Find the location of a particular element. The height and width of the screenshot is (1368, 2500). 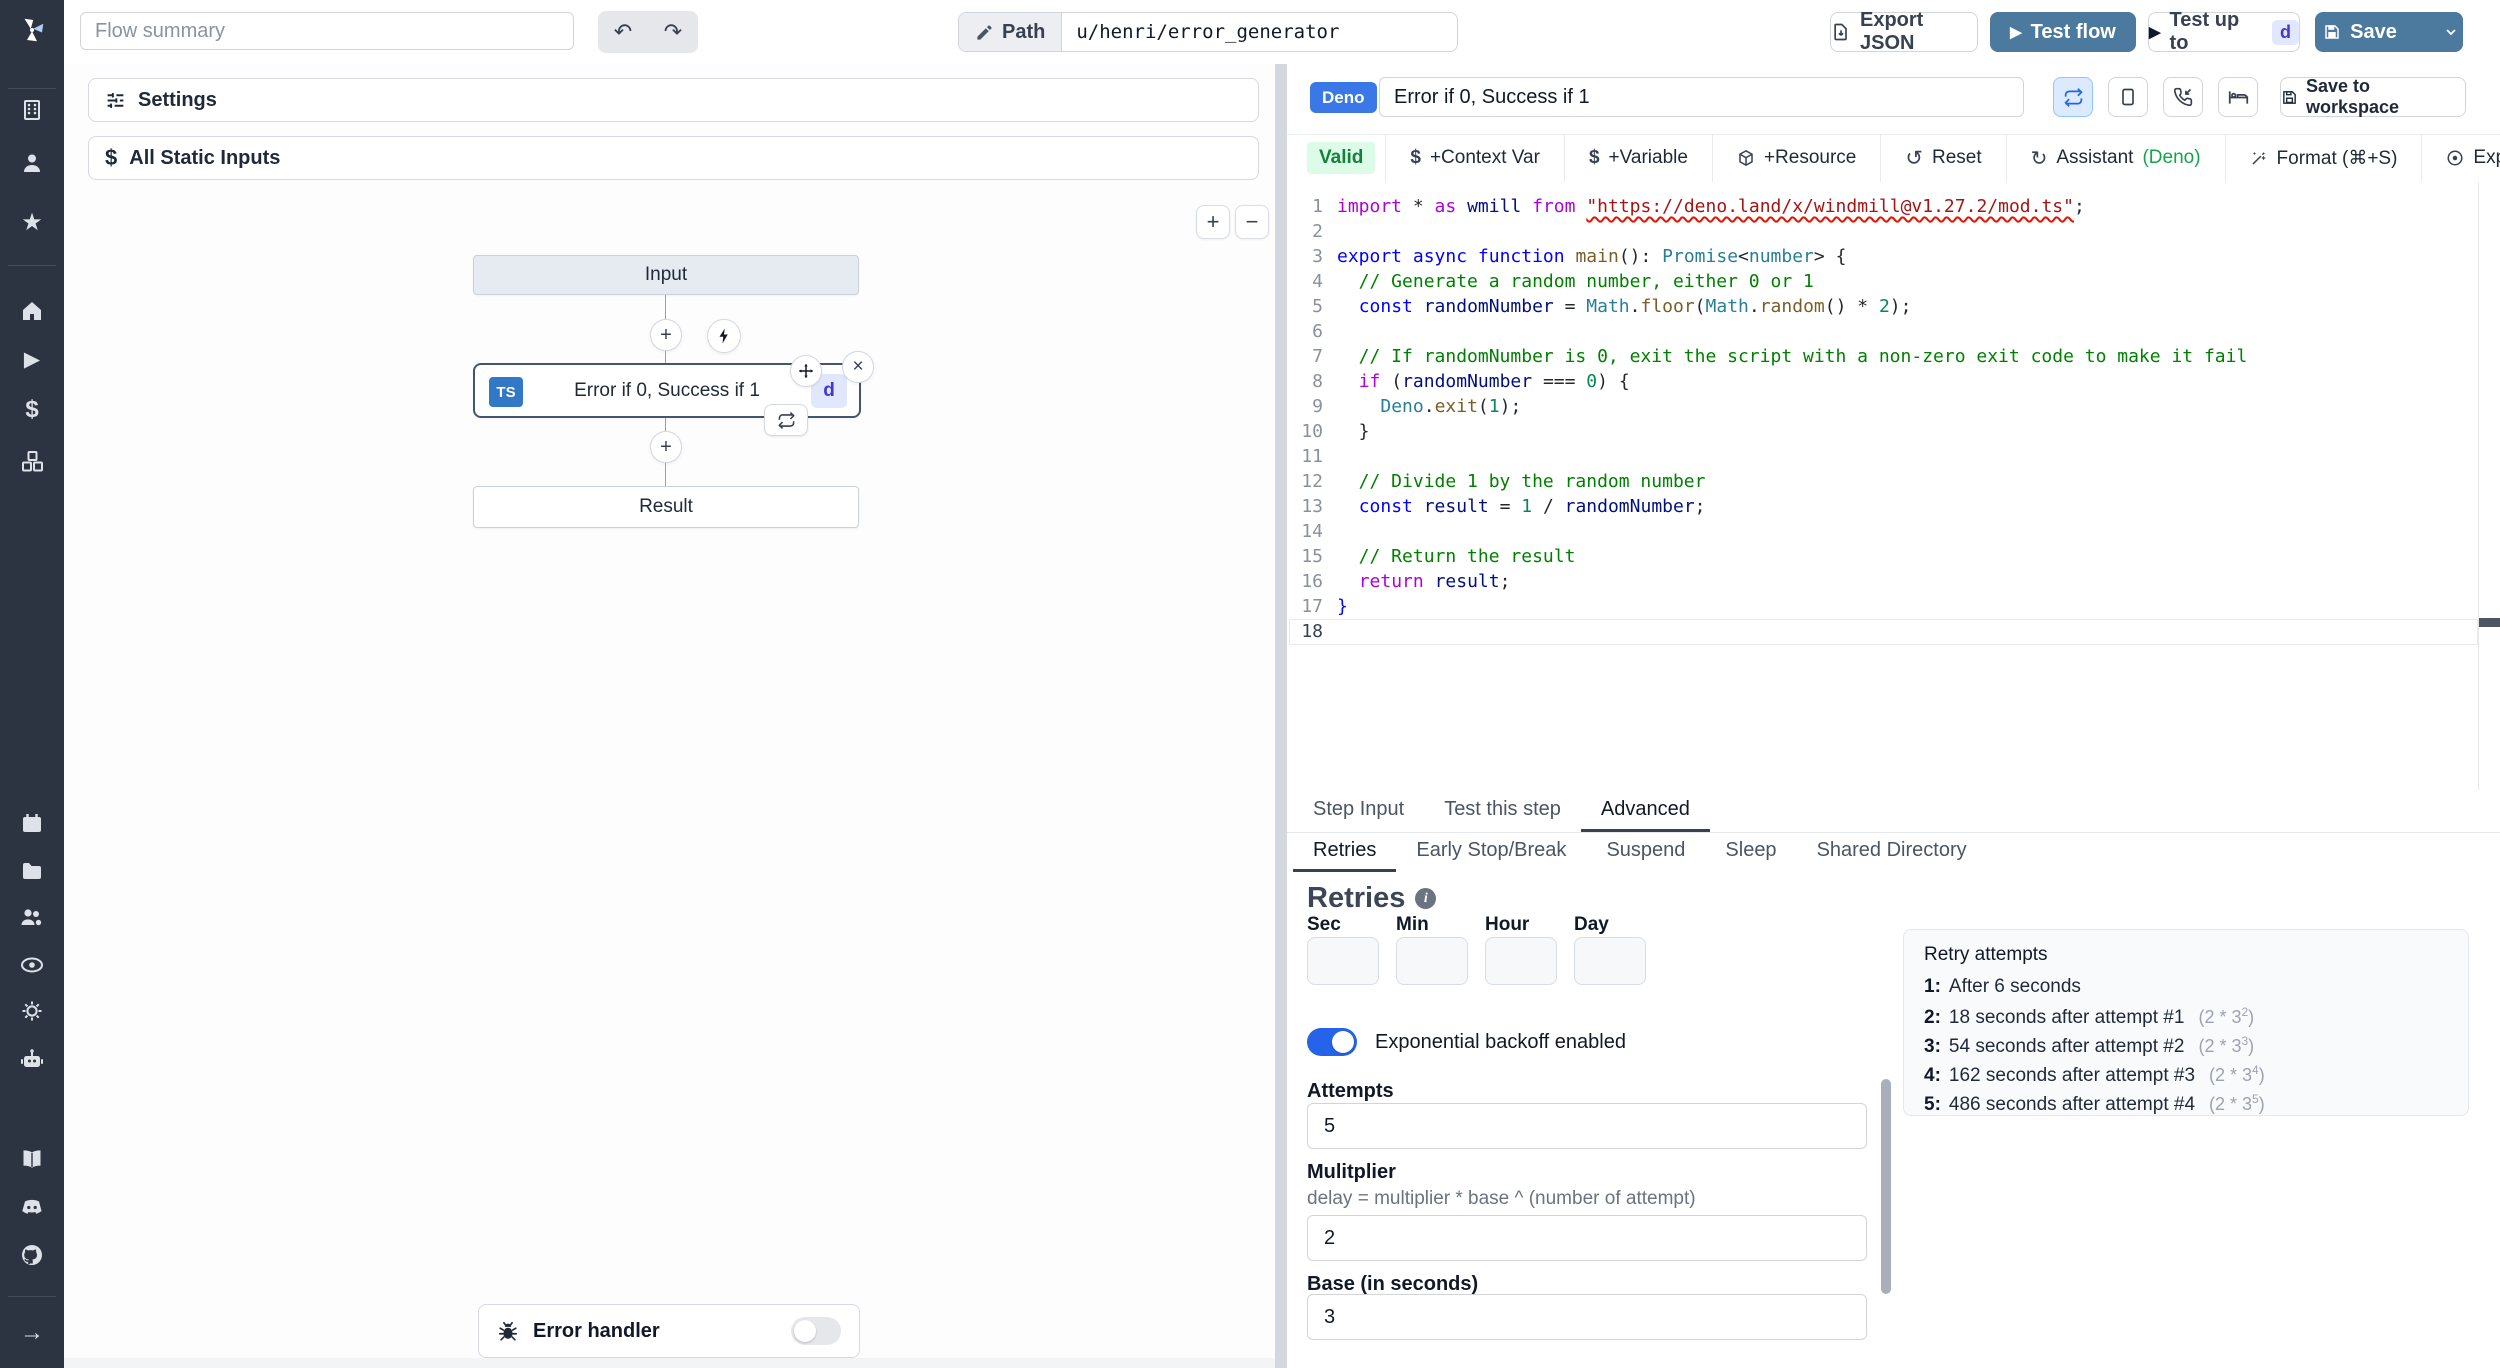

error-handler-row: Error handler is located at coordinates (669, 1331).